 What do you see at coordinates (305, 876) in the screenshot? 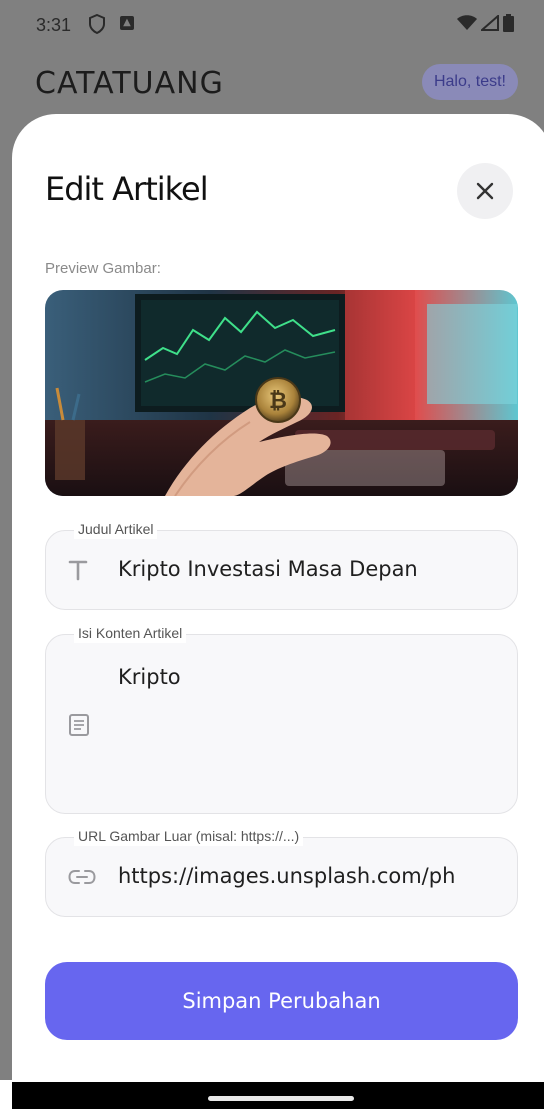
I see `url-input: https://images.unsplash.com/ph` at bounding box center [305, 876].